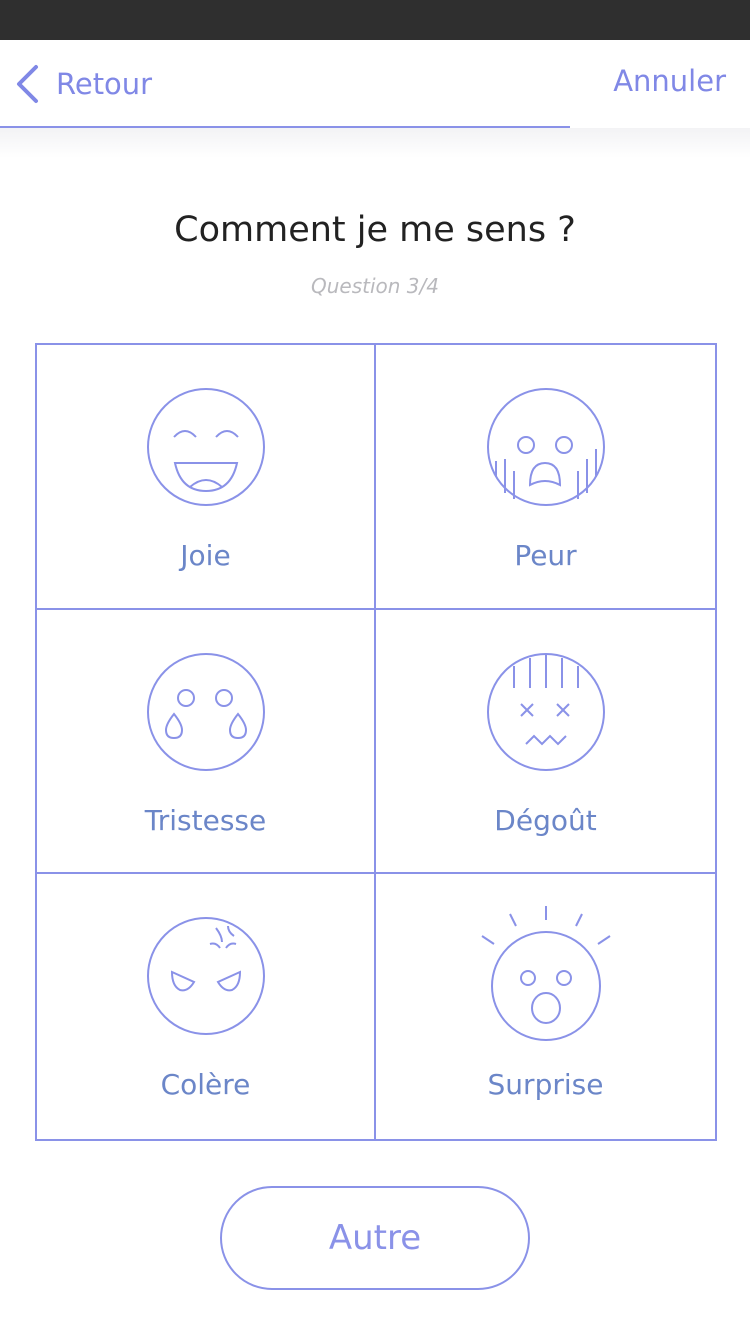 This screenshot has width=750, height=1334. What do you see at coordinates (375, 230) in the screenshot?
I see `page-title: Comment je me sens ?` at bounding box center [375, 230].